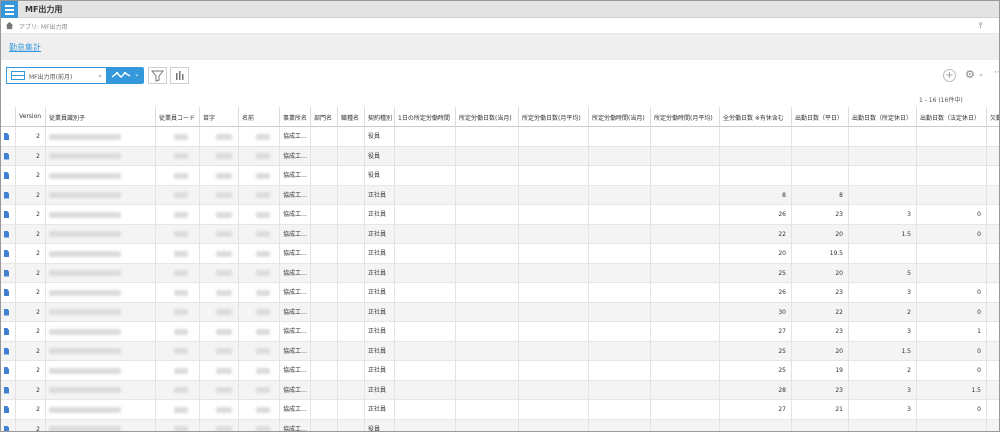  I want to click on cell-work_holiday, so click(883, 137).